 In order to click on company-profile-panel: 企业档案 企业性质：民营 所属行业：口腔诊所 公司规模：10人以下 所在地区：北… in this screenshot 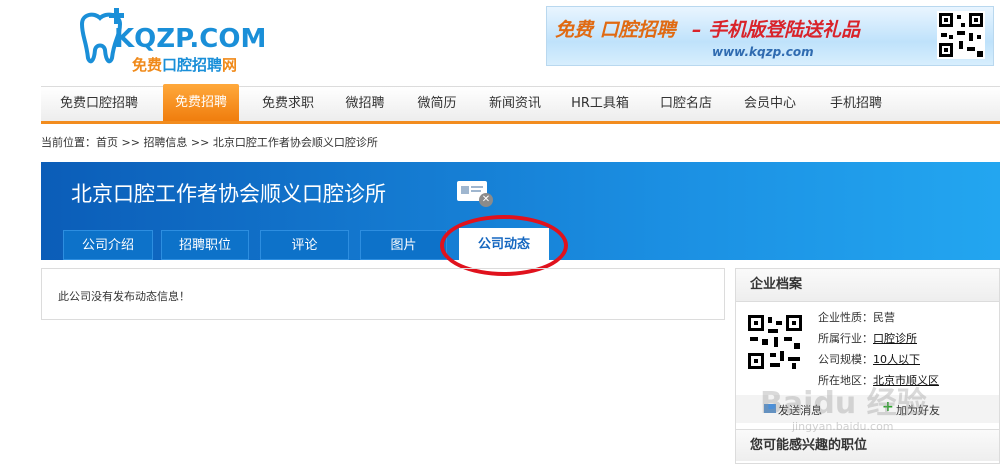, I will do `click(867, 366)`.